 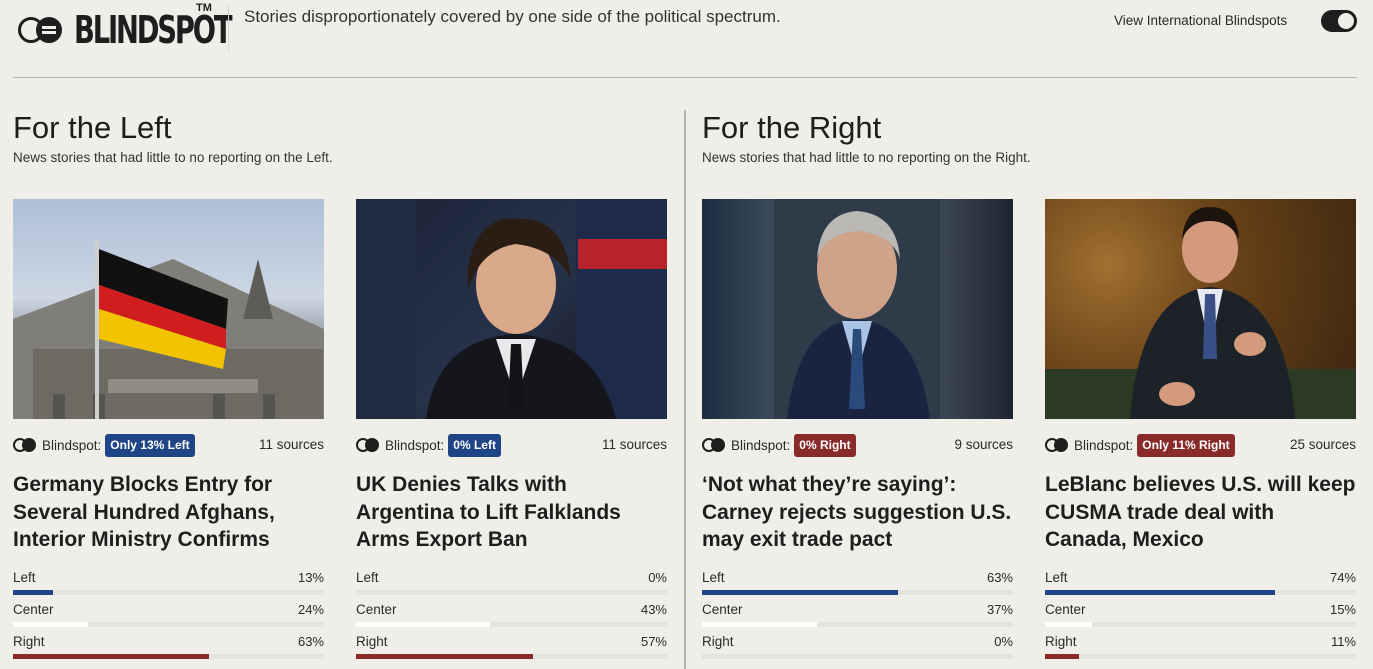 I want to click on blindspot-meta: Blindspot: 0% Right 9 sources, so click(x=857, y=445).